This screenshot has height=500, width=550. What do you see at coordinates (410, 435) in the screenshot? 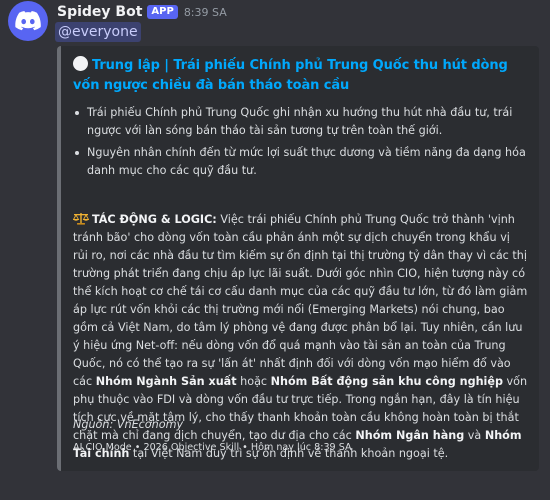
I see `impact-highlight: Nhóm Ngân hàng` at bounding box center [410, 435].